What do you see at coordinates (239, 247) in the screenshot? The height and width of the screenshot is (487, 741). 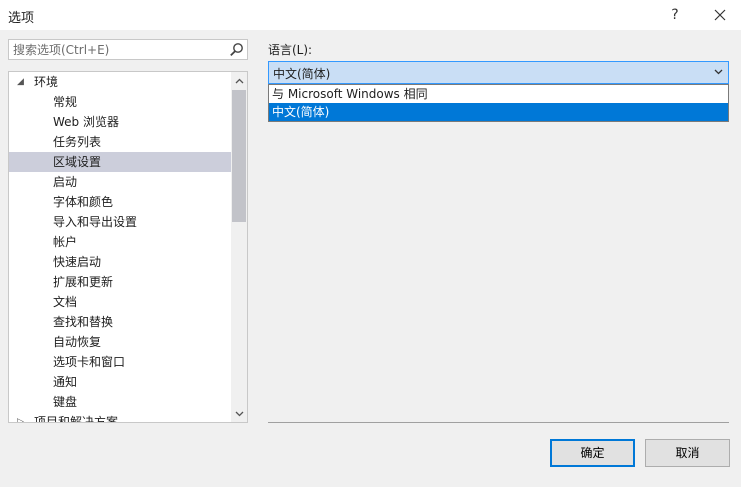 I see `tree-scrollbar` at bounding box center [239, 247].